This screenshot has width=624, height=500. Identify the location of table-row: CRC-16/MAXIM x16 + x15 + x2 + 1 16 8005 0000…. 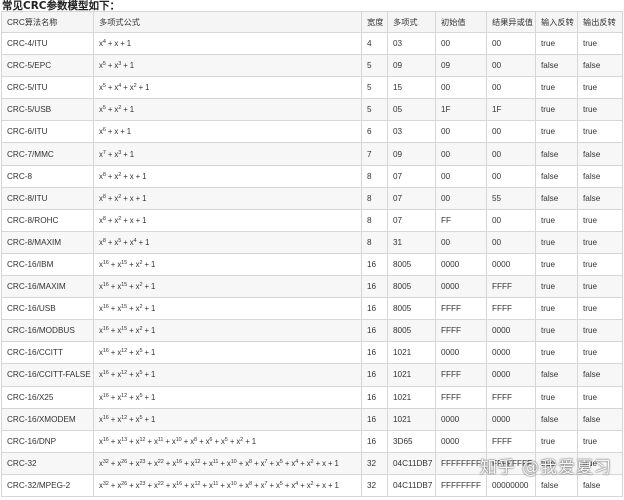
(312, 287).